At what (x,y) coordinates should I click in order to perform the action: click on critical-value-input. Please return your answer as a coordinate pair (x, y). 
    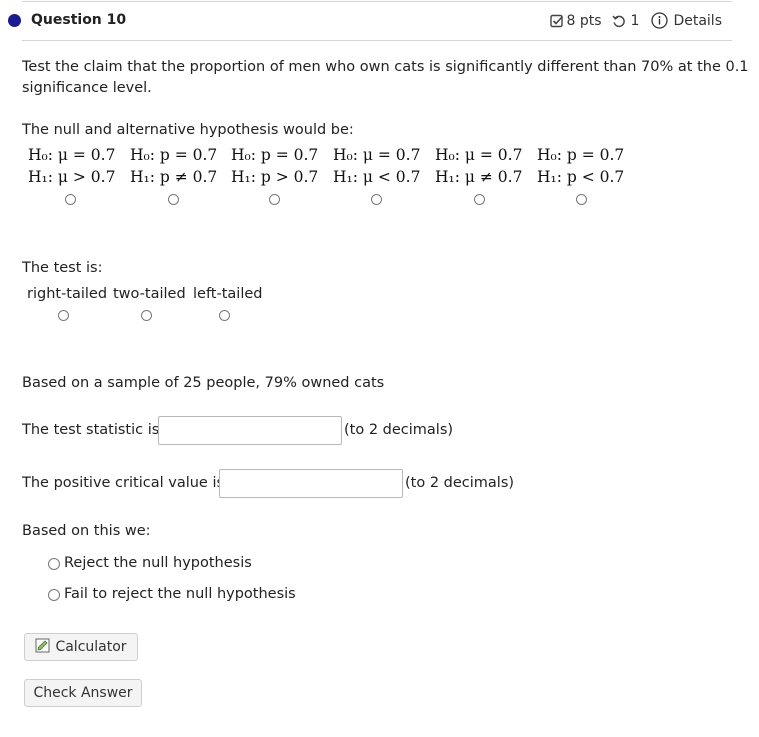
    Looking at the image, I should click on (311, 483).